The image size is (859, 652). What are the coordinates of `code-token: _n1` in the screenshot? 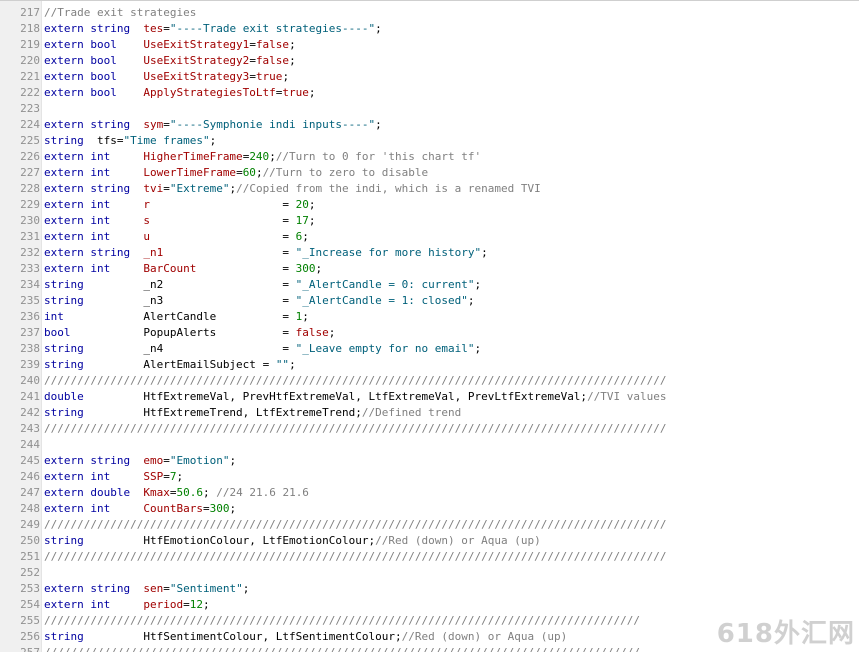 It's located at (213, 252).